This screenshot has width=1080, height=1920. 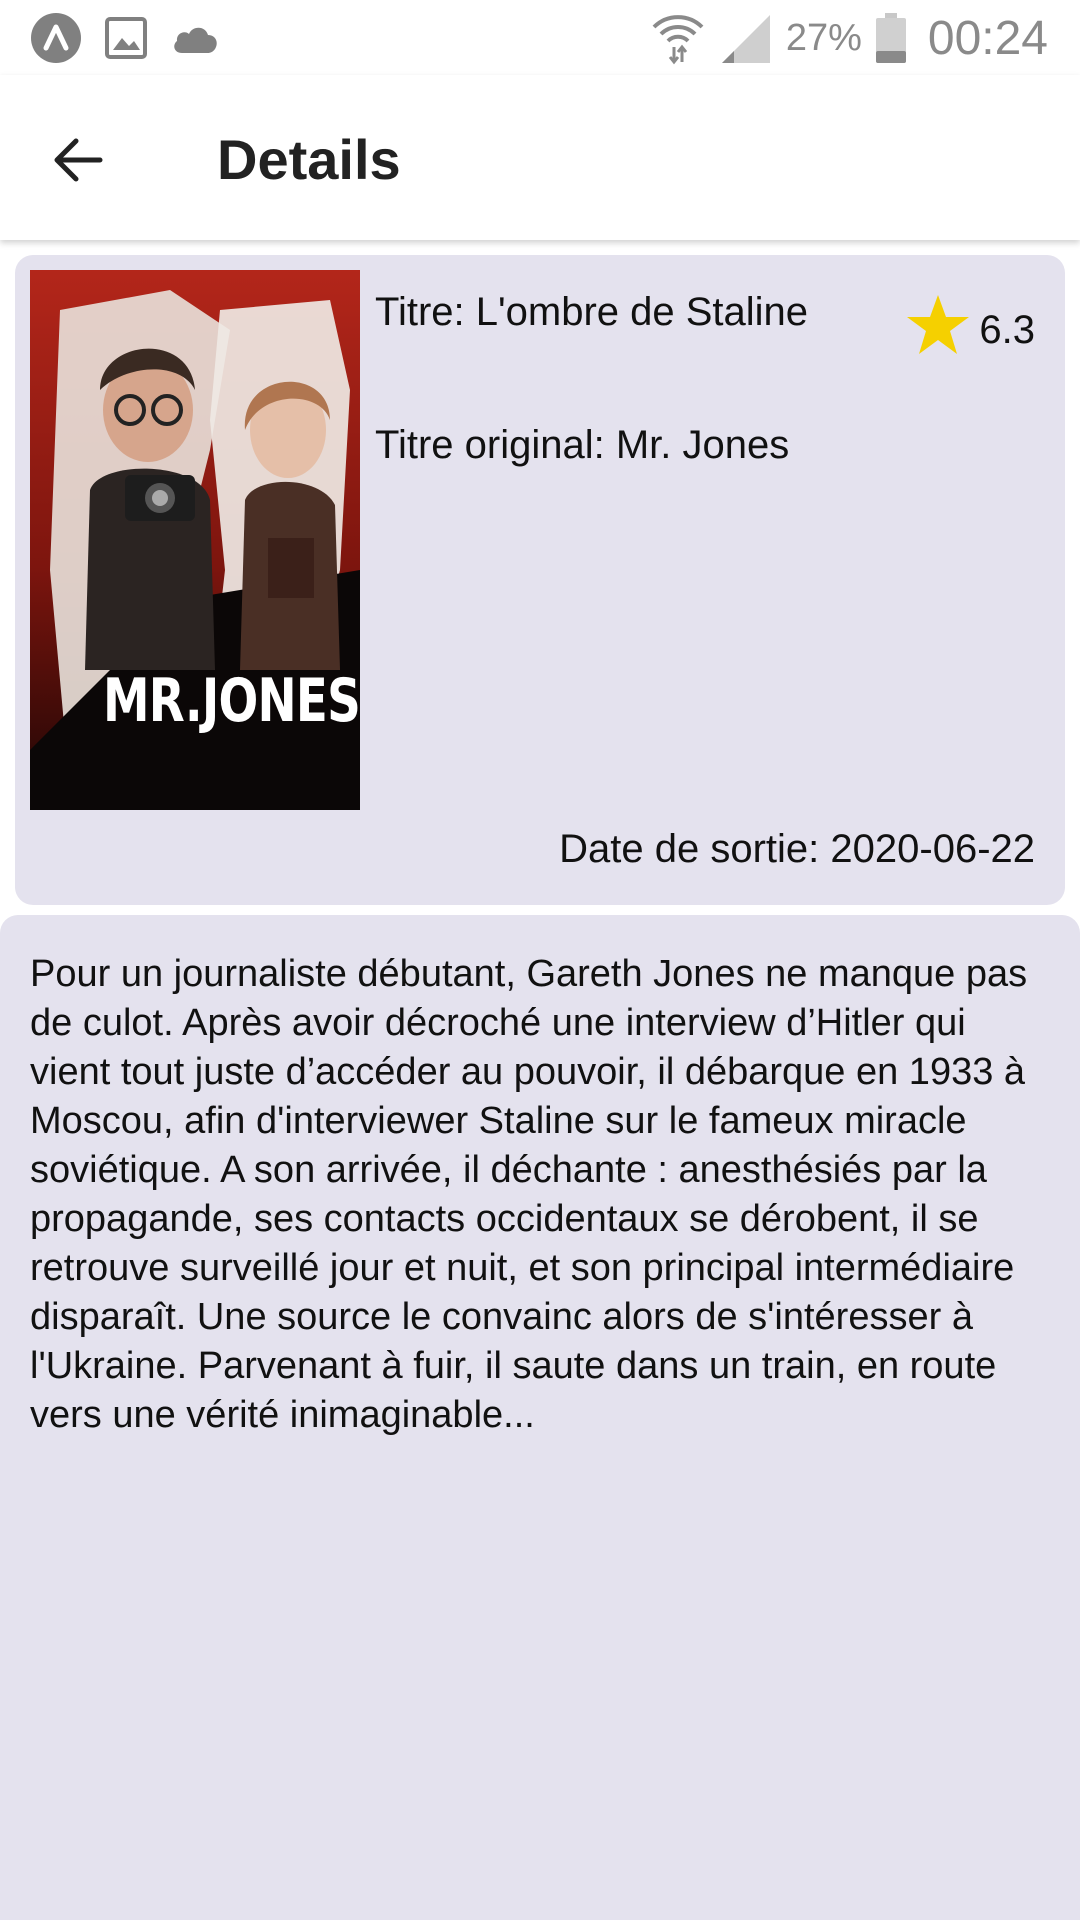 What do you see at coordinates (797, 849) in the screenshot?
I see `release-date: Date de sortie: 2020-06-22` at bounding box center [797, 849].